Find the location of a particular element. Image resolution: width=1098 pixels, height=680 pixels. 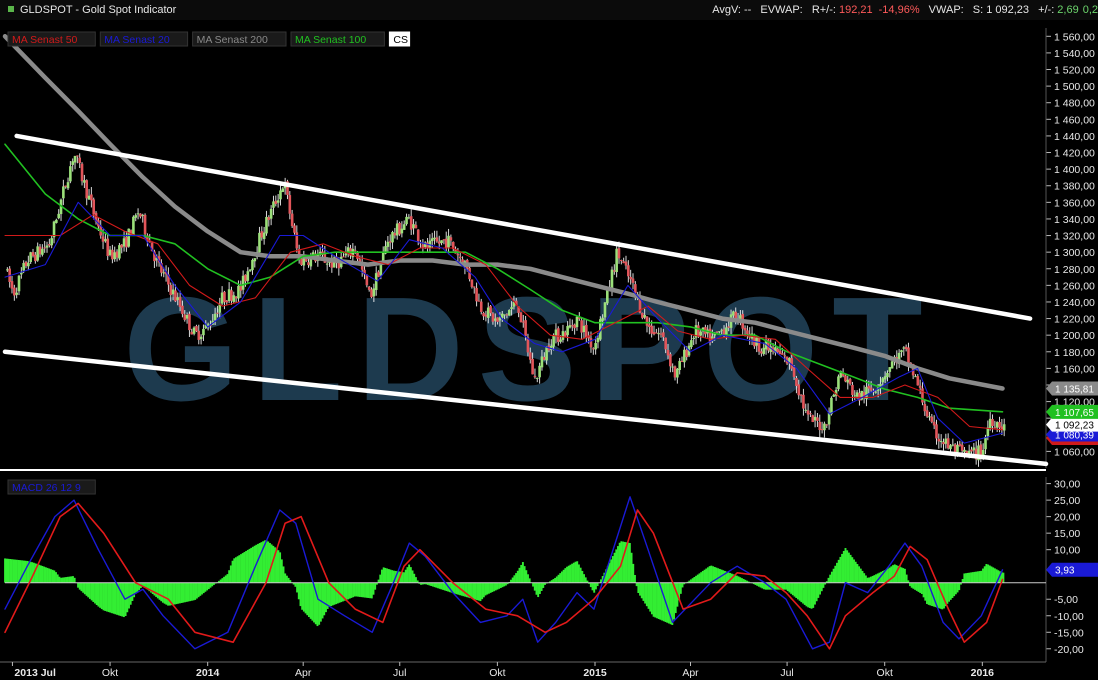

price-tick-label: 1 220,00 is located at coordinates (1074, 320).